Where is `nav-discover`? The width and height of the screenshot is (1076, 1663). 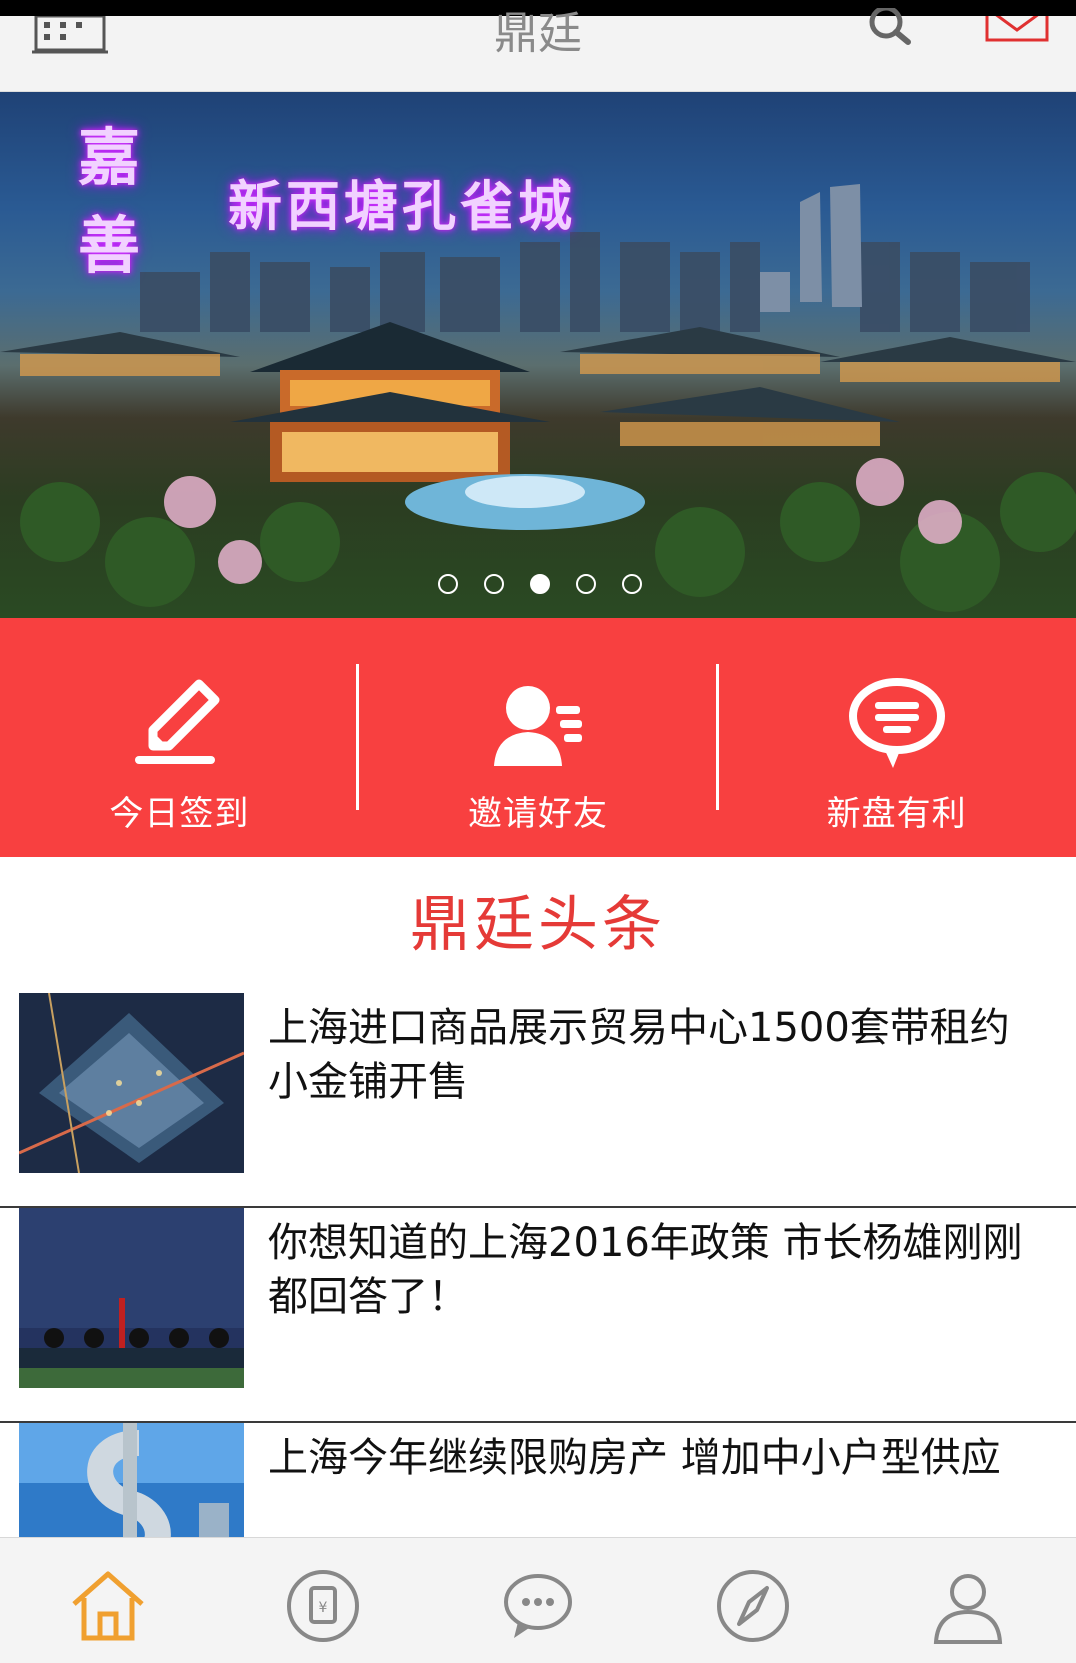 nav-discover is located at coordinates (753, 1600).